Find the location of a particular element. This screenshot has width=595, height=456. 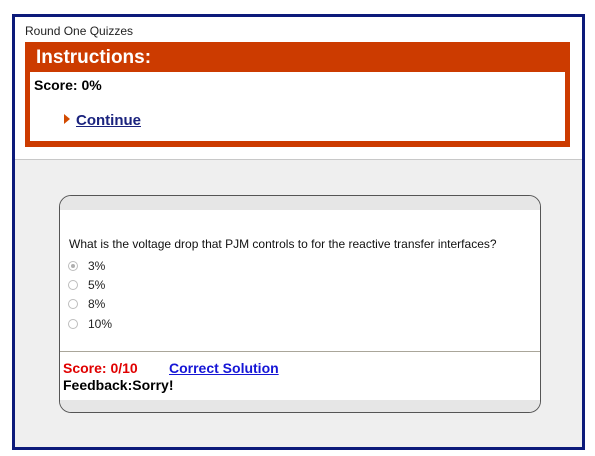

arrow-right-icon is located at coordinates (67, 119).